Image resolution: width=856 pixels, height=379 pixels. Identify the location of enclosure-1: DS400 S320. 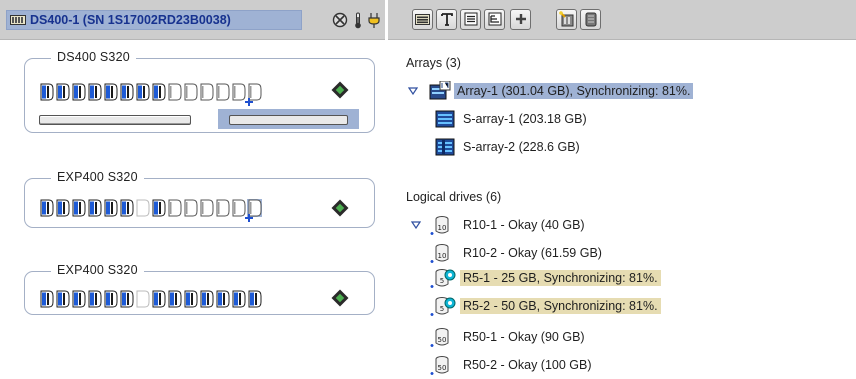
(199, 91).